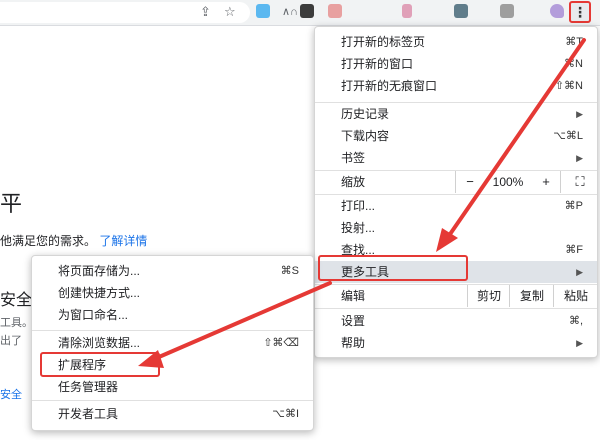  Describe the element at coordinates (353, 343) in the screenshot. I see `menu-item-label: 帮助` at that location.